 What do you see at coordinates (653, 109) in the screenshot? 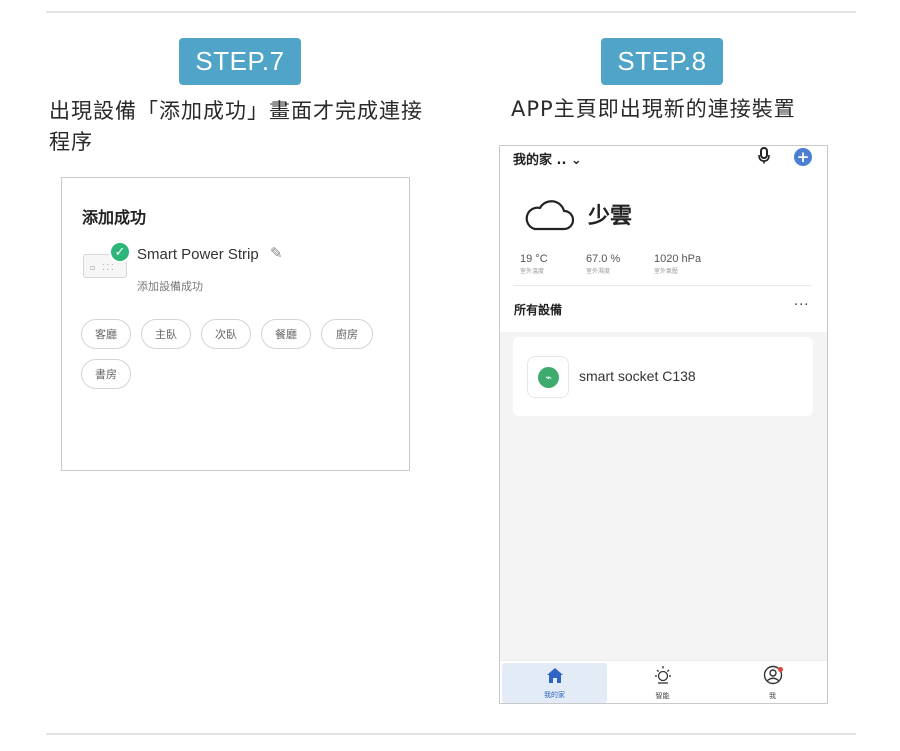
I see `step-8-caption: APP主頁即出現新的連接裝置` at bounding box center [653, 109].